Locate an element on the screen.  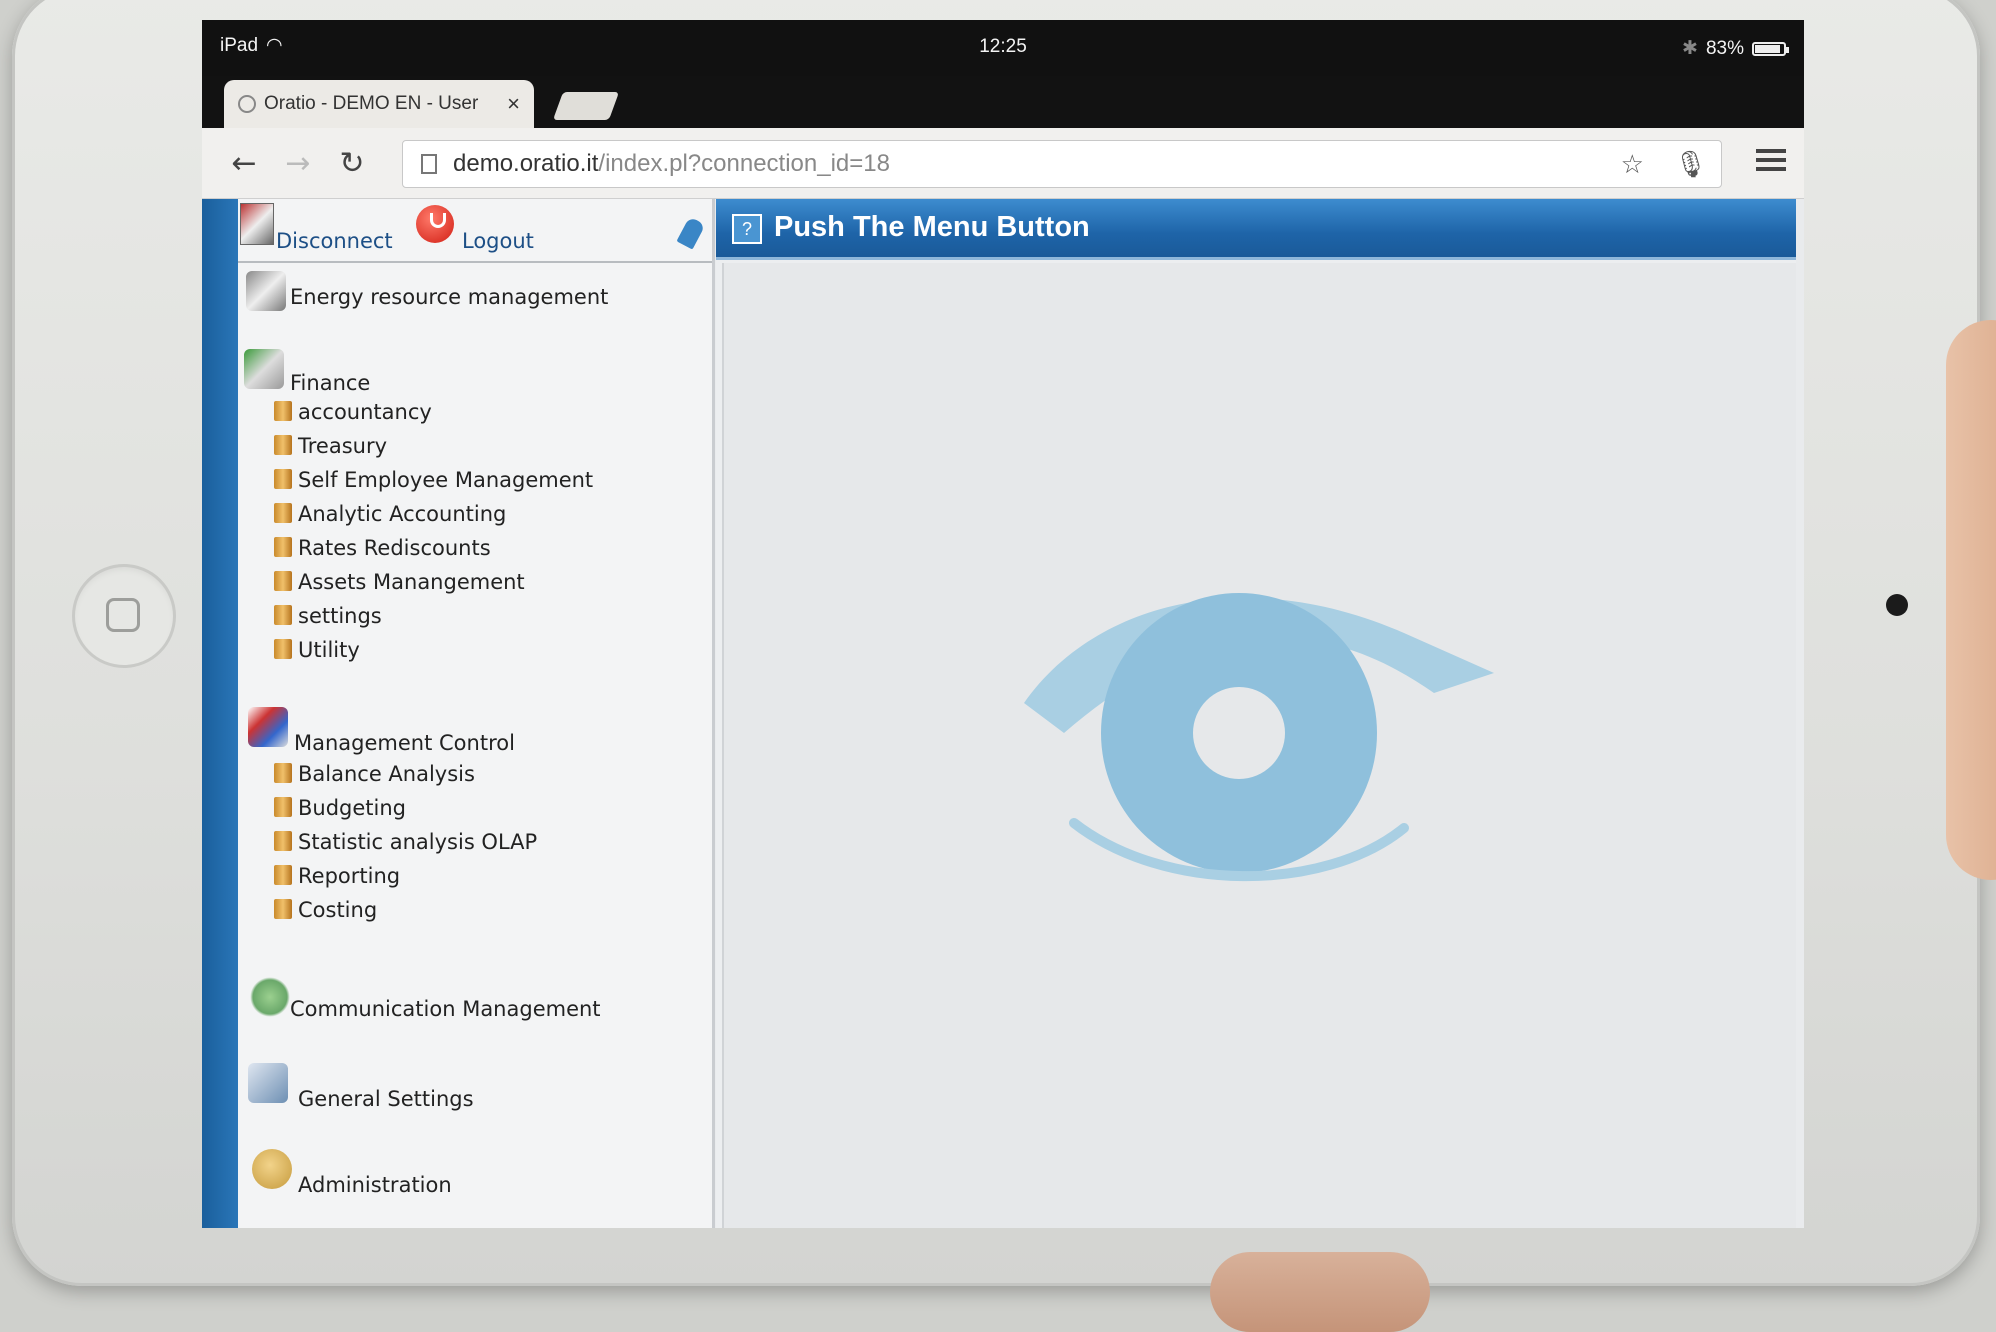
menu-item: Balance Analysis is located at coordinates (475, 774).